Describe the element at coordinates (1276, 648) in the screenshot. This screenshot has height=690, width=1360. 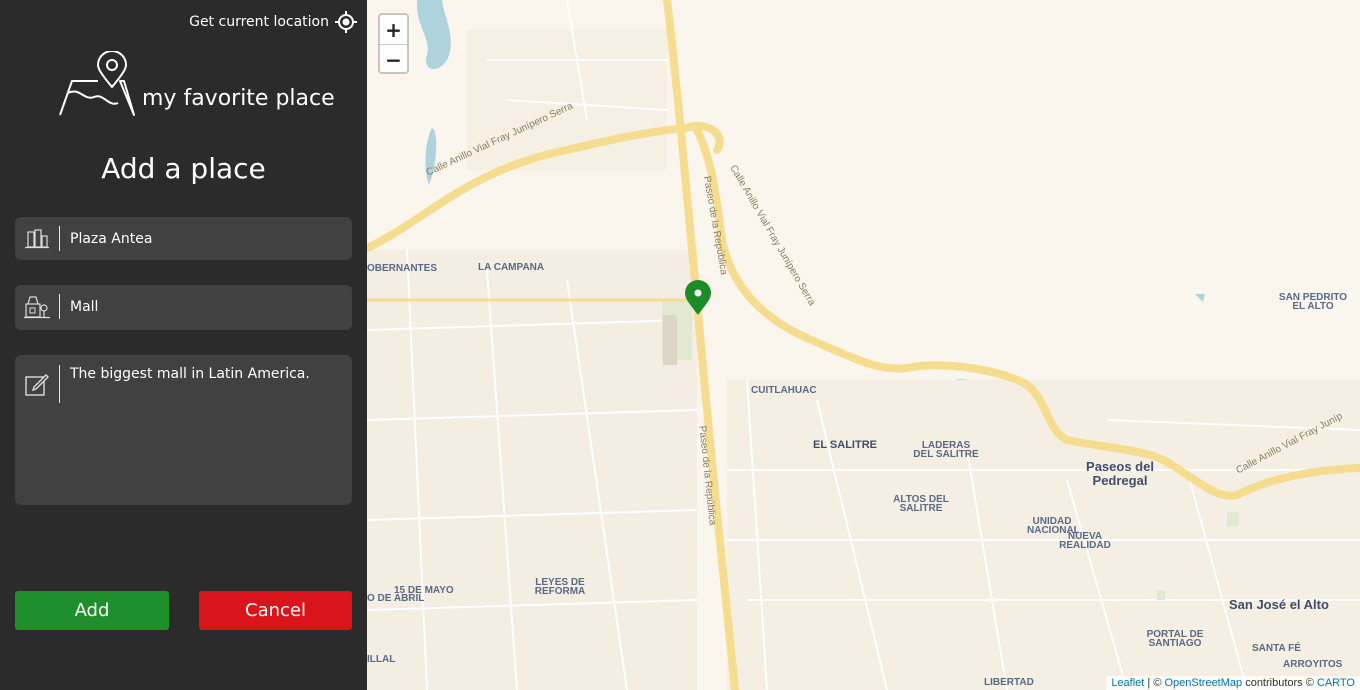
I see `map-label-santa-fe: SANTA FÉ` at that location.